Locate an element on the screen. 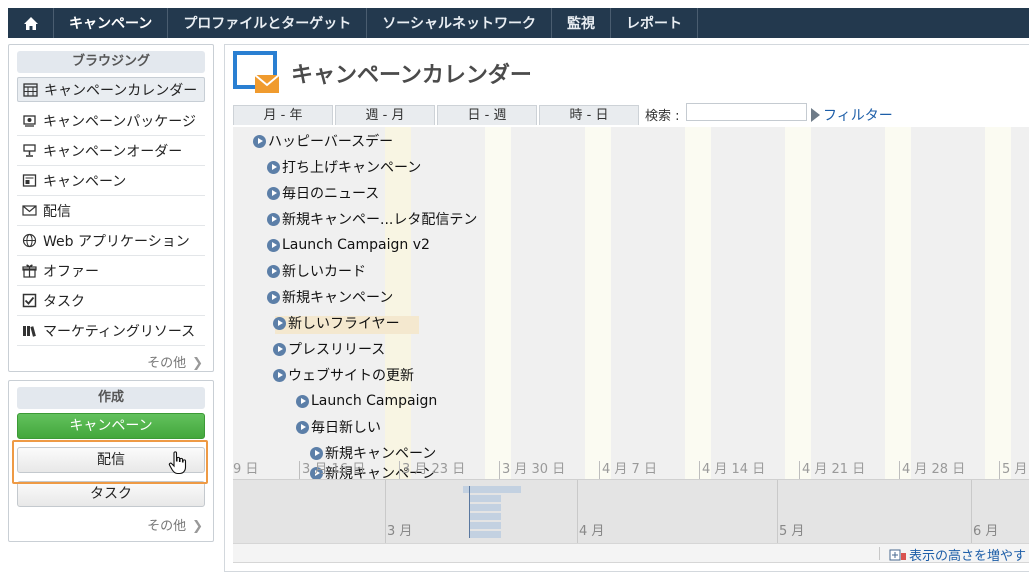  campaign-item: Launch Campaign is located at coordinates (366, 401).